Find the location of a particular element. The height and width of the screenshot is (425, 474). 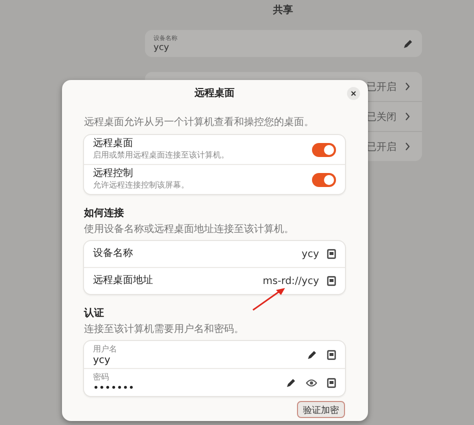

section-description: 使用设备名称或远程桌面地址连接至该计算机。 is located at coordinates (189, 229).